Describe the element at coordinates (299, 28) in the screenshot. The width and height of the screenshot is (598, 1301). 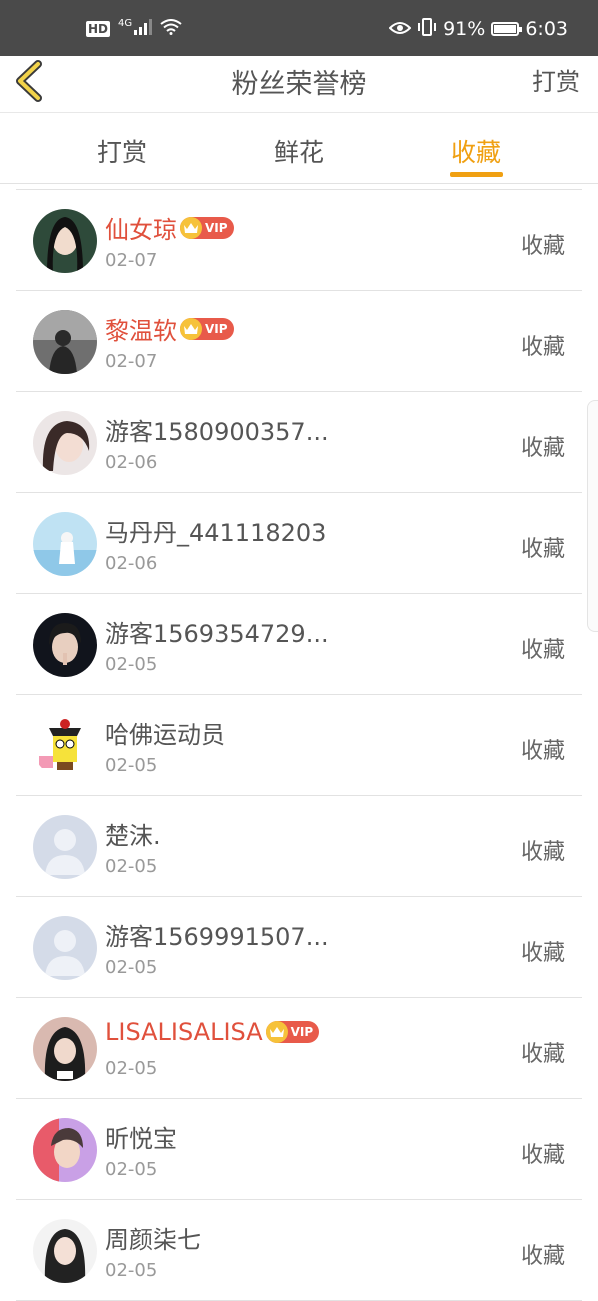
I see `status-bar: HD 4G 91% 6:03` at that location.